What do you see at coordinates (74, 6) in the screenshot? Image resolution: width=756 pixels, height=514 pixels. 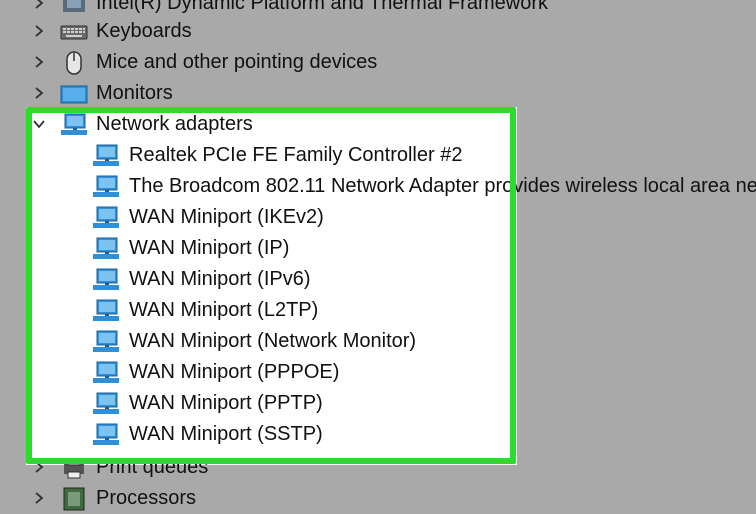 I see `chip-icon` at bounding box center [74, 6].